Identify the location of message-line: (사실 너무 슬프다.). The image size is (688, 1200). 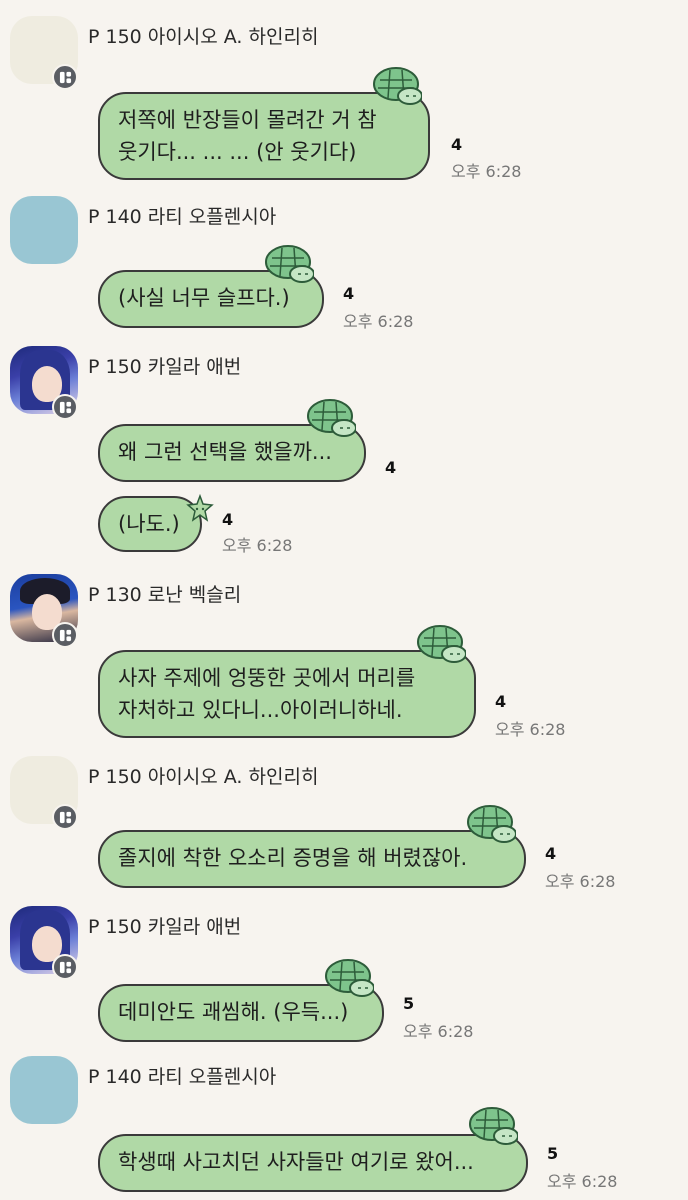
(204, 298).